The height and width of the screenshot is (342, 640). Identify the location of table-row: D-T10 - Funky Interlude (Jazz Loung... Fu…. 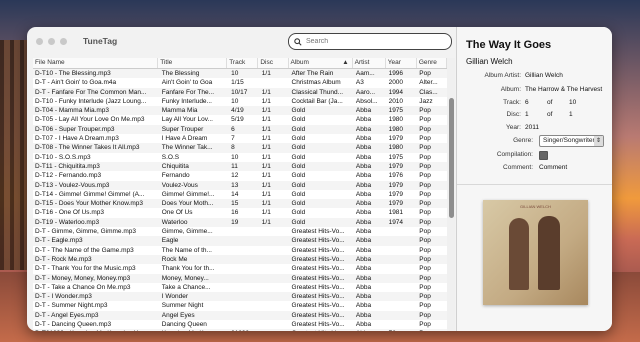
(240, 101).